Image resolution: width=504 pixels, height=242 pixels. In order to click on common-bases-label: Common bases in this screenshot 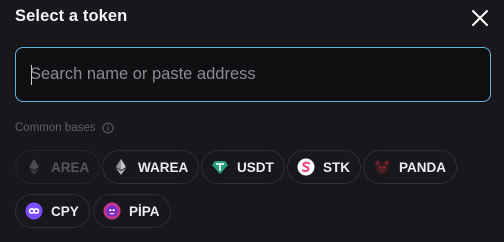, I will do `click(64, 128)`.